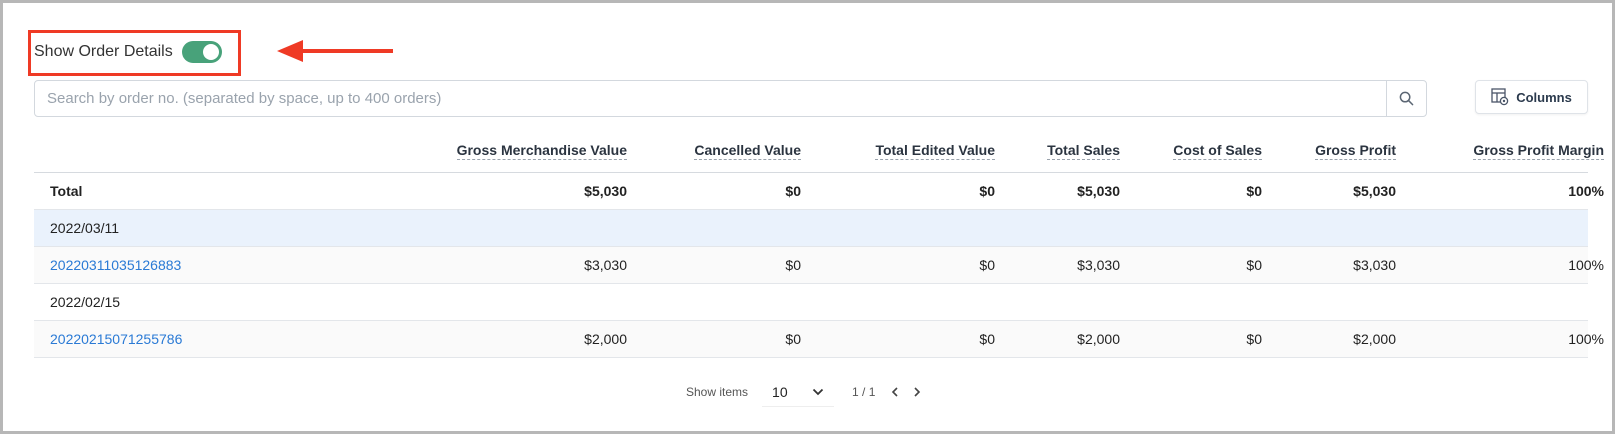 This screenshot has height=434, width=1615. I want to click on header-cost-of-sales: Cost of Sales, so click(1217, 151).